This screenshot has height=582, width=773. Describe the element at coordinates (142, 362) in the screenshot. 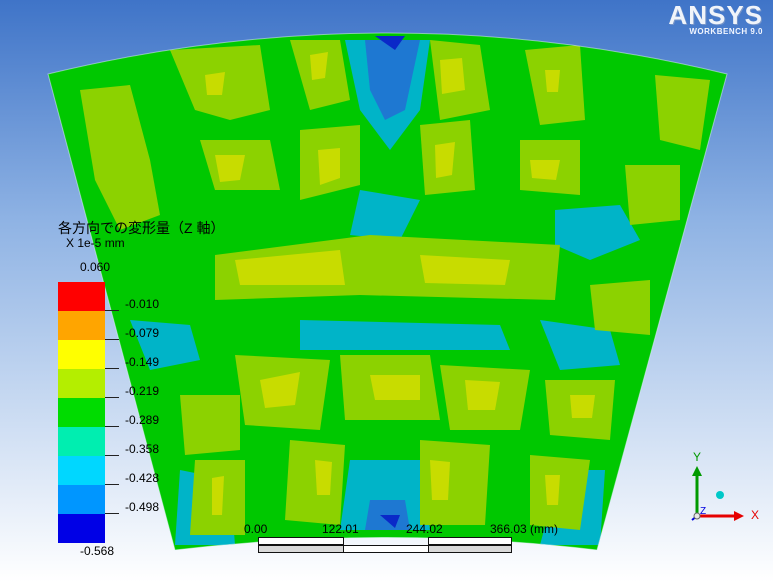

I see `legend-level-label: -0.149` at that location.